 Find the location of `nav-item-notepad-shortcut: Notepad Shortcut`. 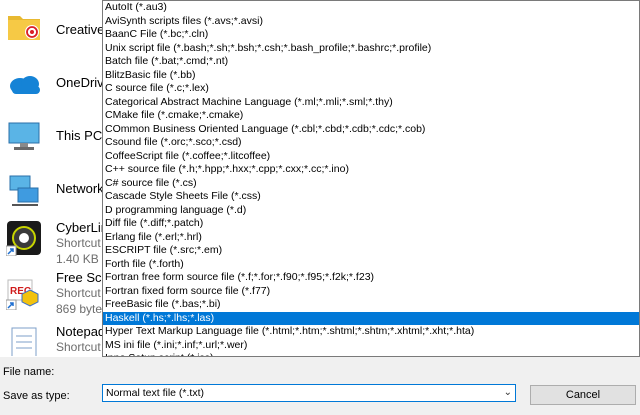

nav-item-notepad-shortcut: Notepad Shortcut is located at coordinates (52, 338).